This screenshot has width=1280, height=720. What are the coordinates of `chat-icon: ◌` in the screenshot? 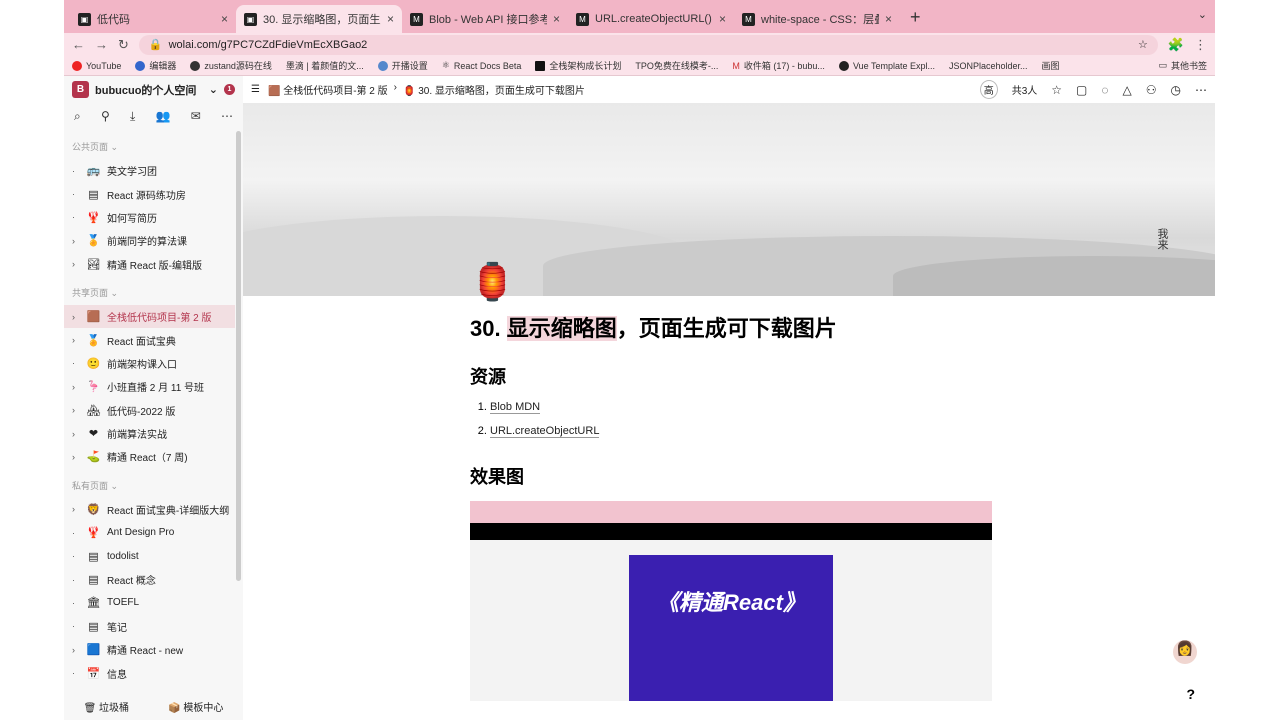 It's located at (1104, 90).